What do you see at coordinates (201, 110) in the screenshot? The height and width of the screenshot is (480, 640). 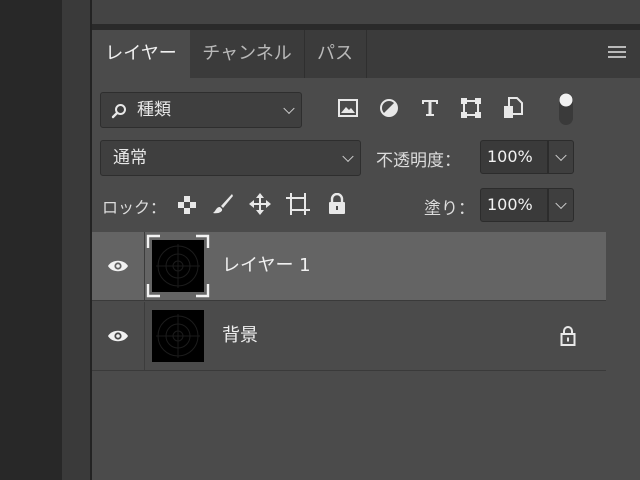 I see `layer-filter-dropdown: 種類` at bounding box center [201, 110].